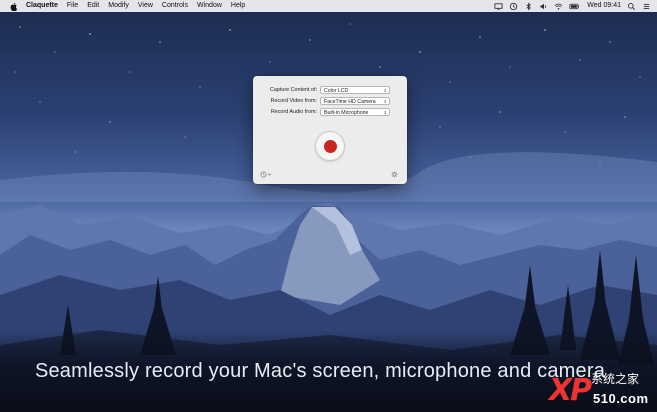  Describe the element at coordinates (42, 6) in the screenshot. I see `menu-app-name: Claquette` at that location.